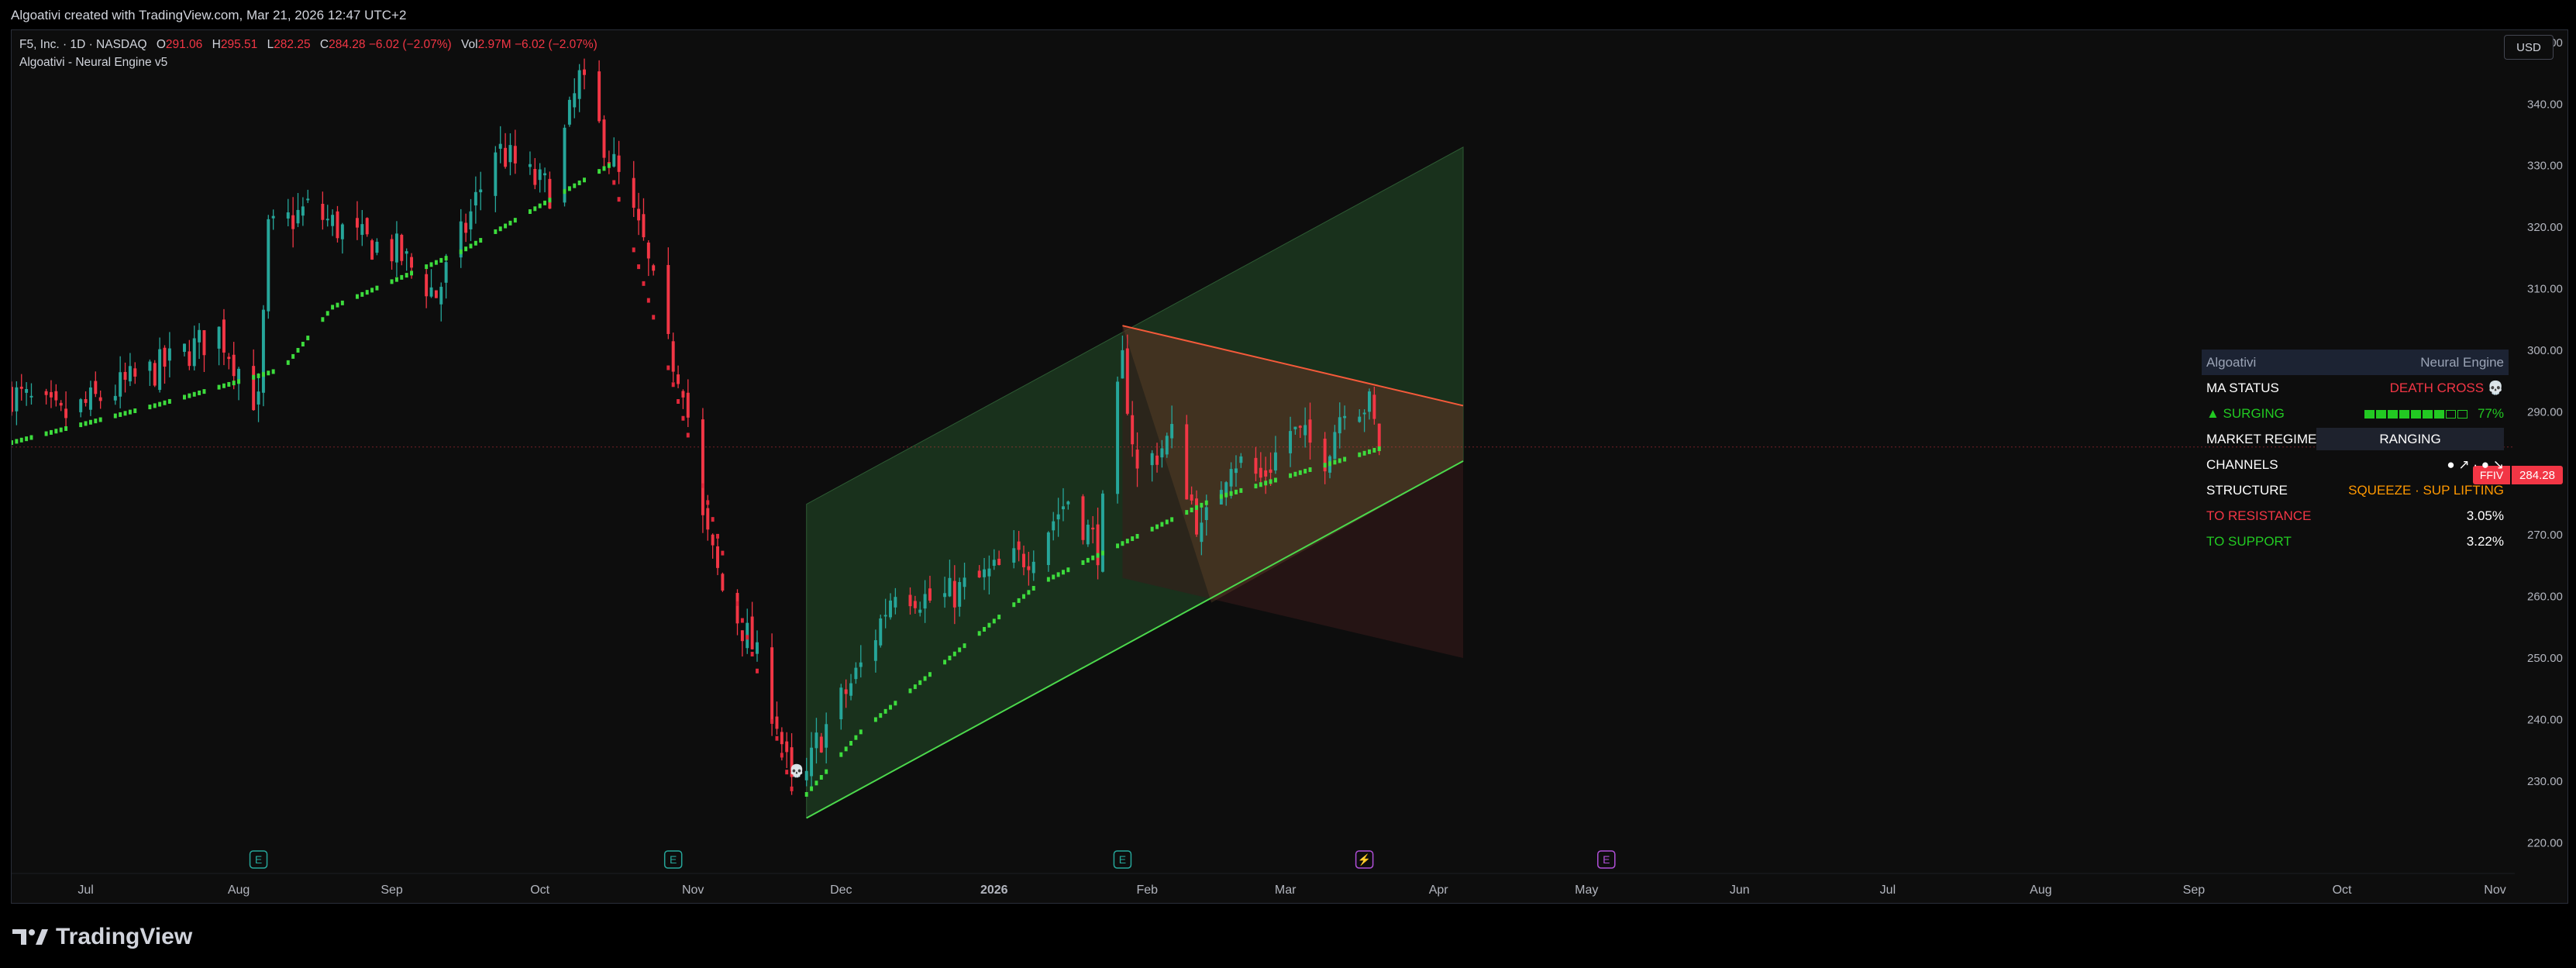 The image size is (2576, 968). I want to click on tradingview-logo: TradingView, so click(102, 937).